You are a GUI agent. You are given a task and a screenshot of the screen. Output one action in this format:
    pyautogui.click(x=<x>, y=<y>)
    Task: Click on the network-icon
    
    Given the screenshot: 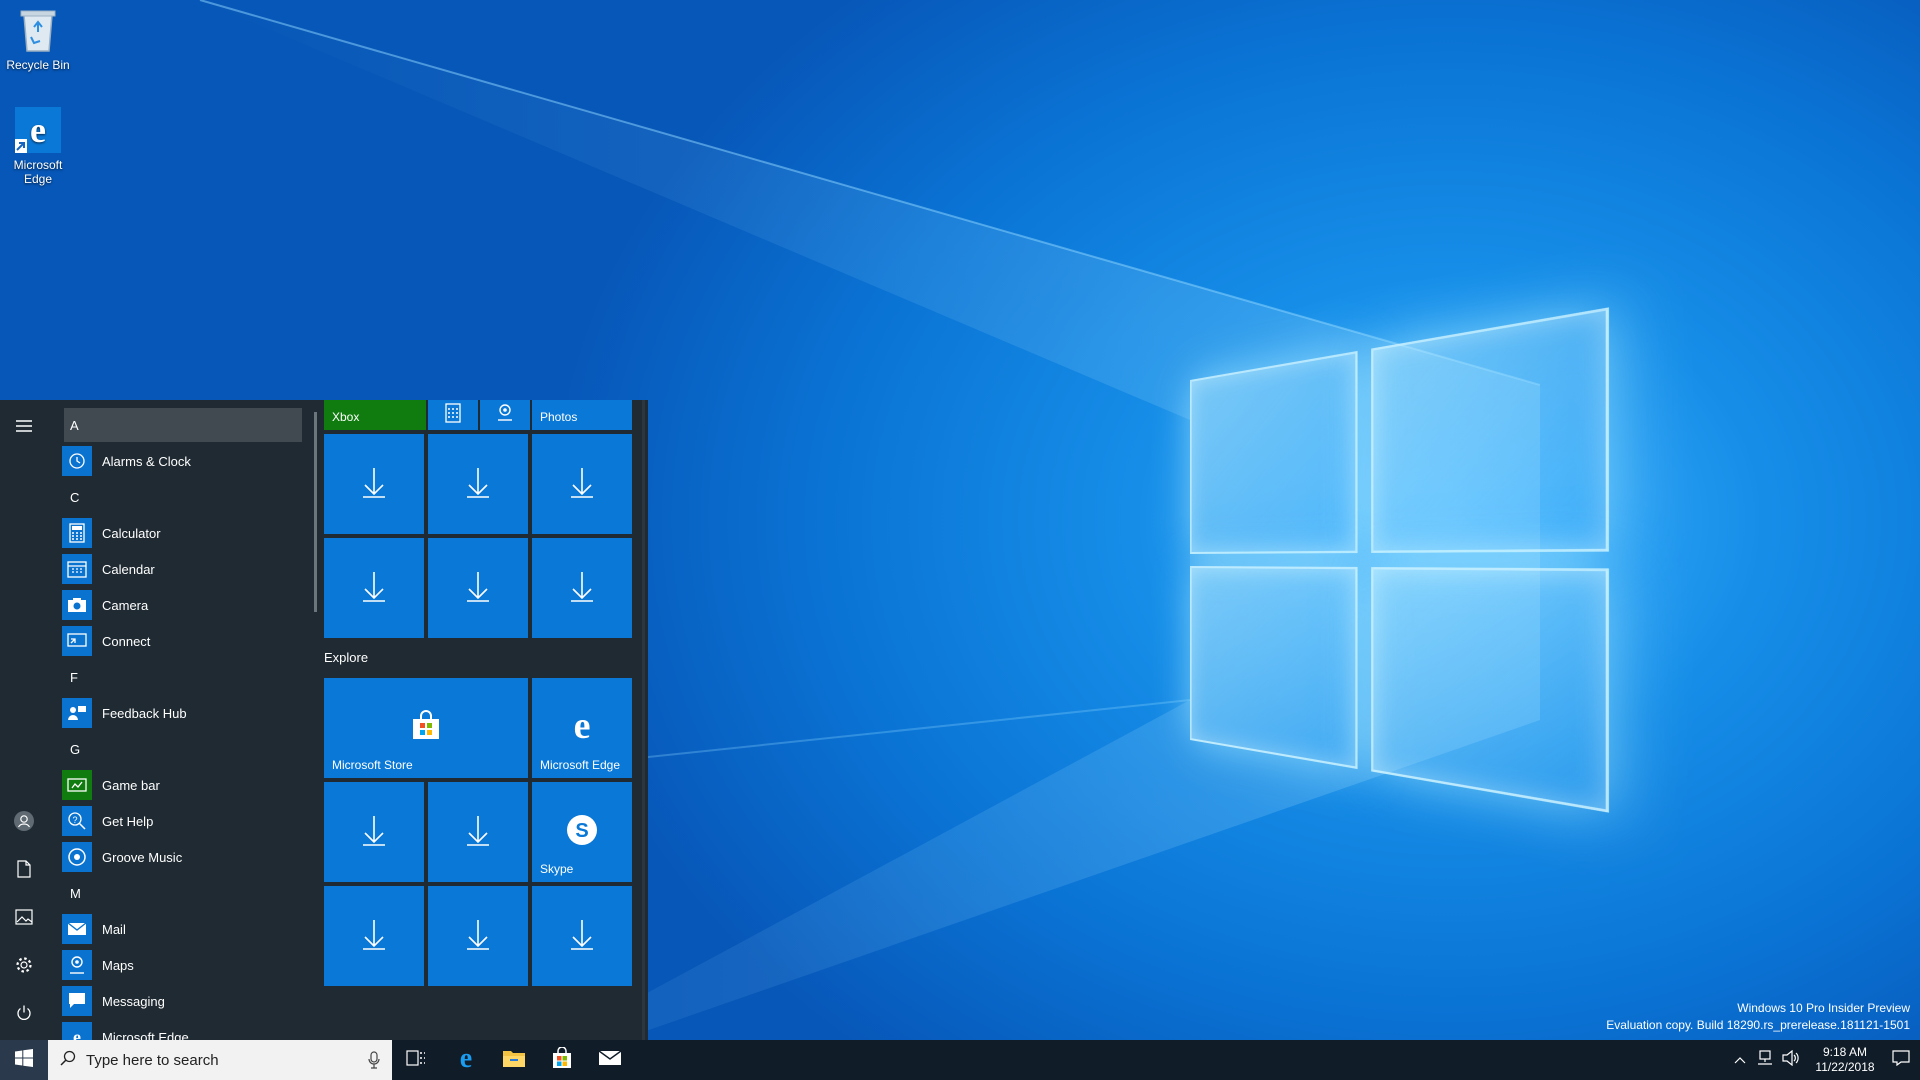 What is the action you would take?
    pyautogui.click(x=1765, y=1060)
    